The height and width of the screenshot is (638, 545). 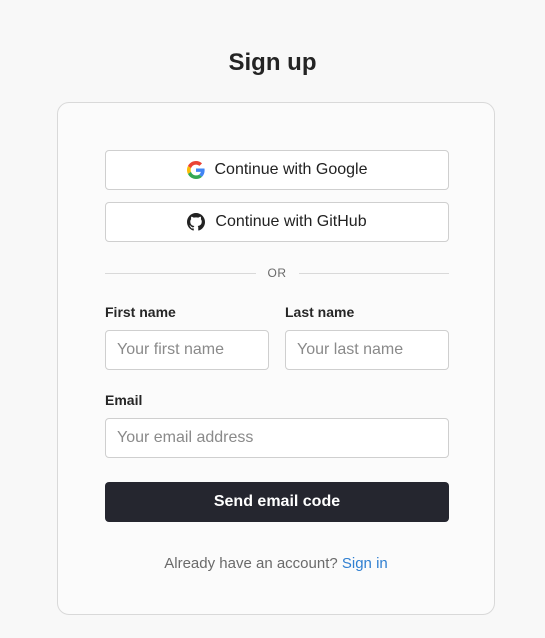 I want to click on page-title: Sign up, so click(x=272, y=62).